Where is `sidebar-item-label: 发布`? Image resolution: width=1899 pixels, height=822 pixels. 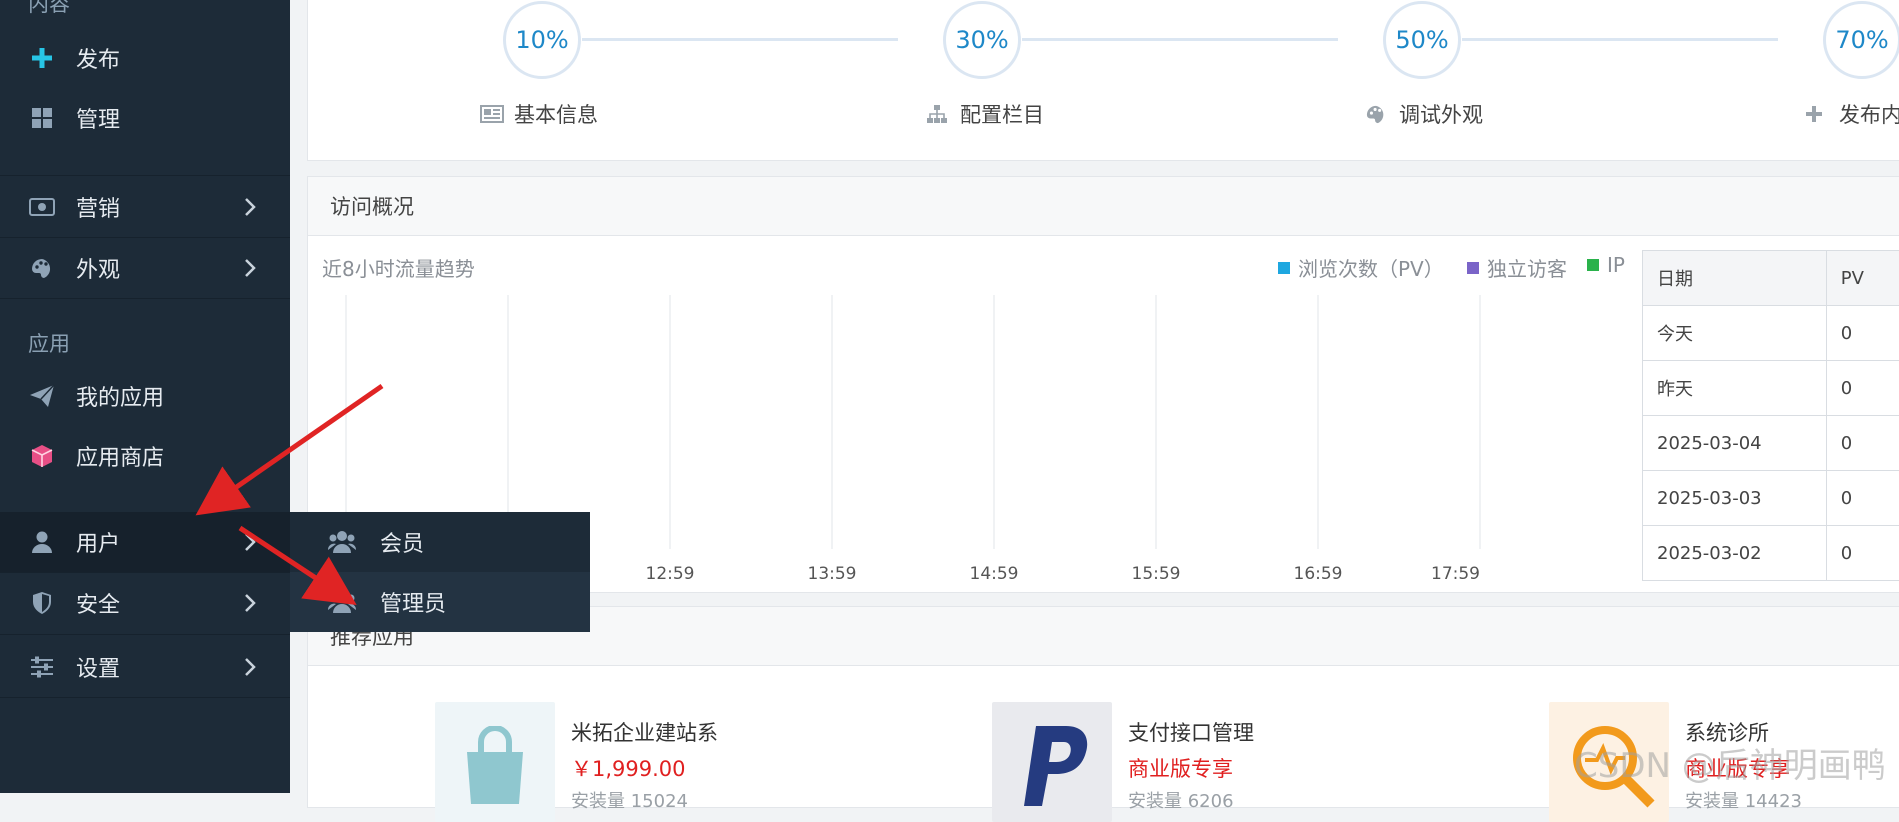
sidebar-item-label: 发布 is located at coordinates (98, 58).